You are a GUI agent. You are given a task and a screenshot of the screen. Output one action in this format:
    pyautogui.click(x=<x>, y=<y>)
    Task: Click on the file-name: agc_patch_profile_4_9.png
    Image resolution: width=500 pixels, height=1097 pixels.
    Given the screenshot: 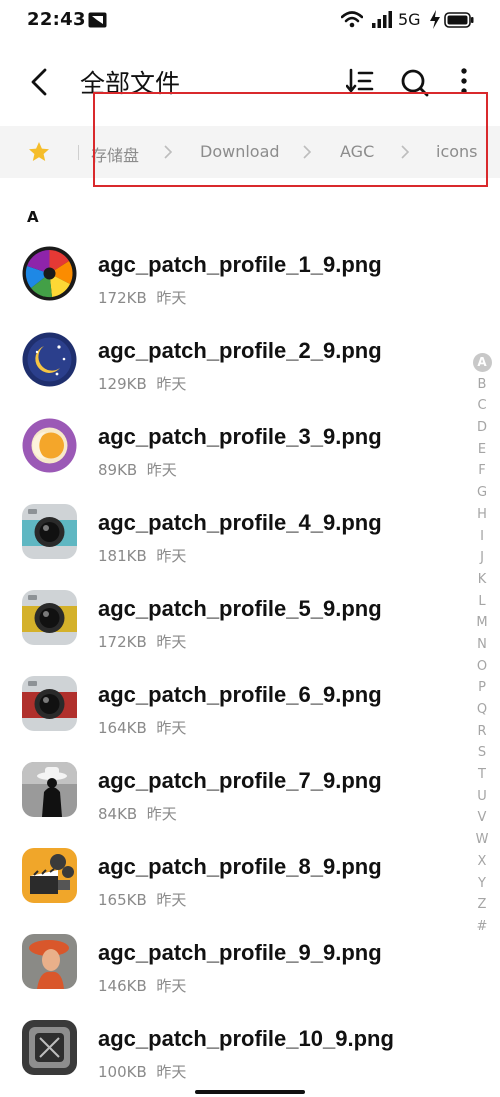 What is the action you would take?
    pyautogui.click(x=240, y=522)
    